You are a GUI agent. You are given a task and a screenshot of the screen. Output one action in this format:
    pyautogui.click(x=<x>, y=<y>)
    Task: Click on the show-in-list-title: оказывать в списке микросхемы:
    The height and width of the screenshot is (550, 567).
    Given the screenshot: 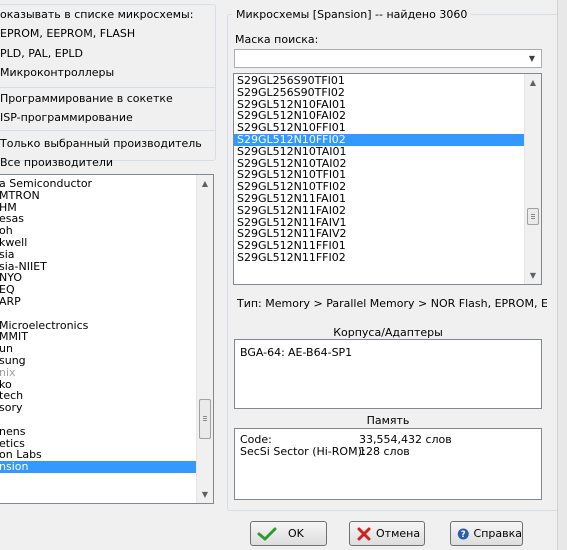 What is the action you would take?
    pyautogui.click(x=97, y=14)
    